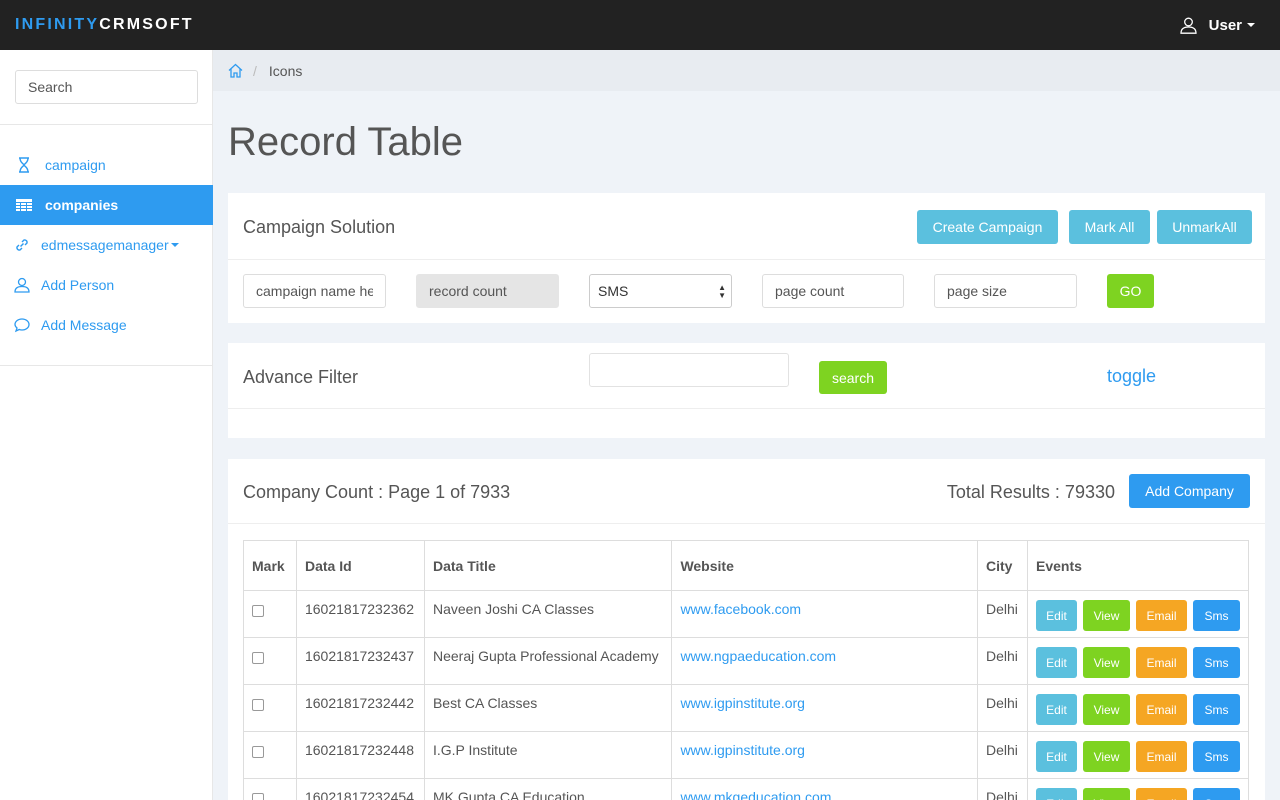 This screenshot has width=1280, height=800. Describe the element at coordinates (235, 70) in the screenshot. I see `home-icon` at that location.